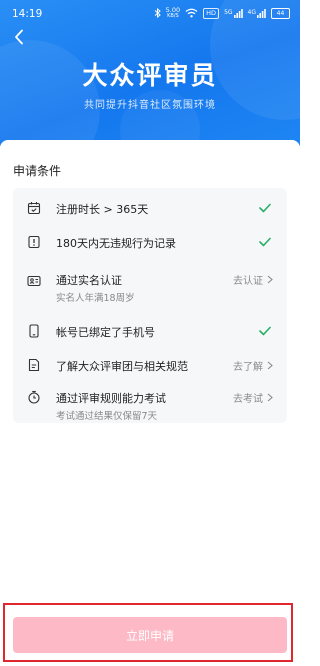  I want to click on signal-4g-label: 4G, so click(251, 12).